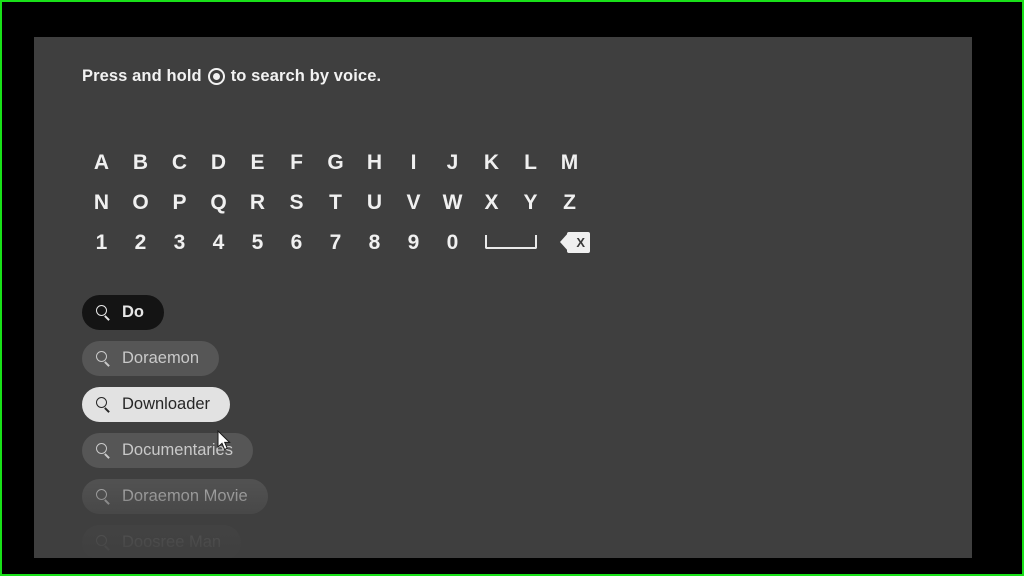  Describe the element at coordinates (413, 202) in the screenshot. I see `key-v: V` at that location.